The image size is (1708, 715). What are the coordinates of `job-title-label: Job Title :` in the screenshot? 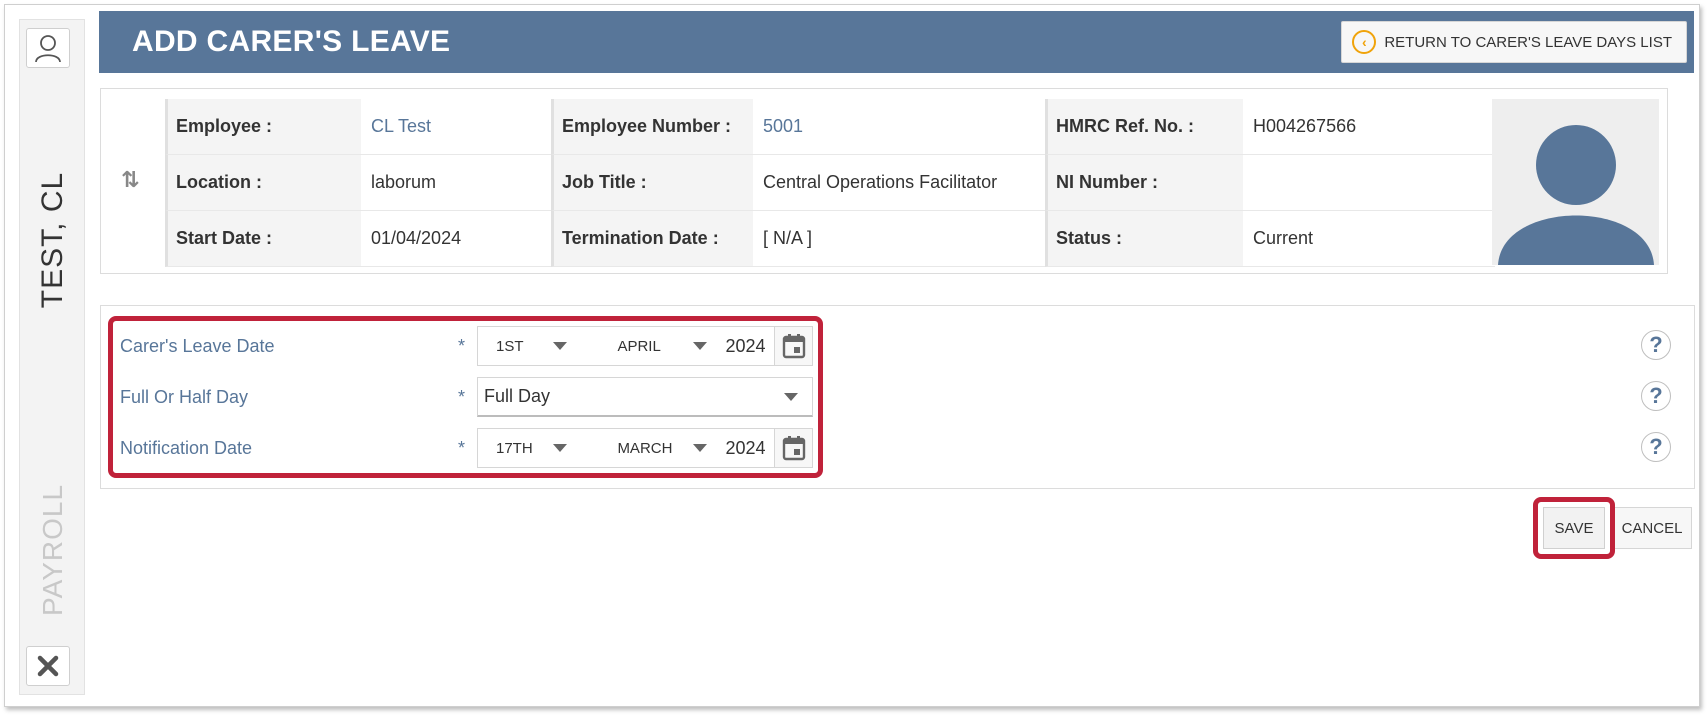 It's located at (652, 183).